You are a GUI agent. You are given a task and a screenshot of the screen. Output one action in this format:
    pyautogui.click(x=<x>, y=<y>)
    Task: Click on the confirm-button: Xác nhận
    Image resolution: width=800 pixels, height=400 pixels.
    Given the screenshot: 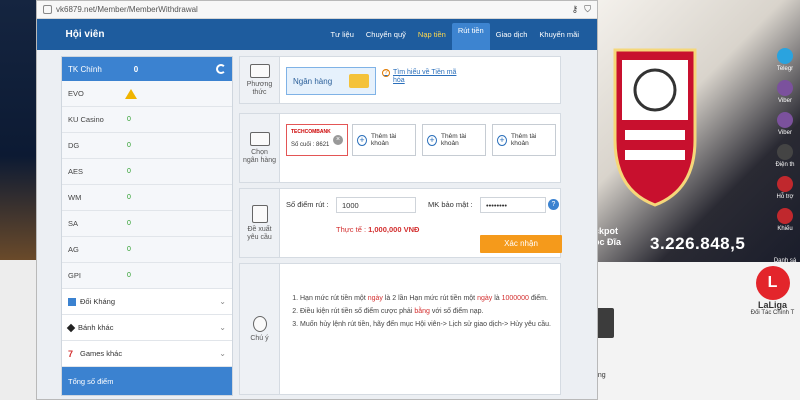 What is the action you would take?
    pyautogui.click(x=521, y=244)
    